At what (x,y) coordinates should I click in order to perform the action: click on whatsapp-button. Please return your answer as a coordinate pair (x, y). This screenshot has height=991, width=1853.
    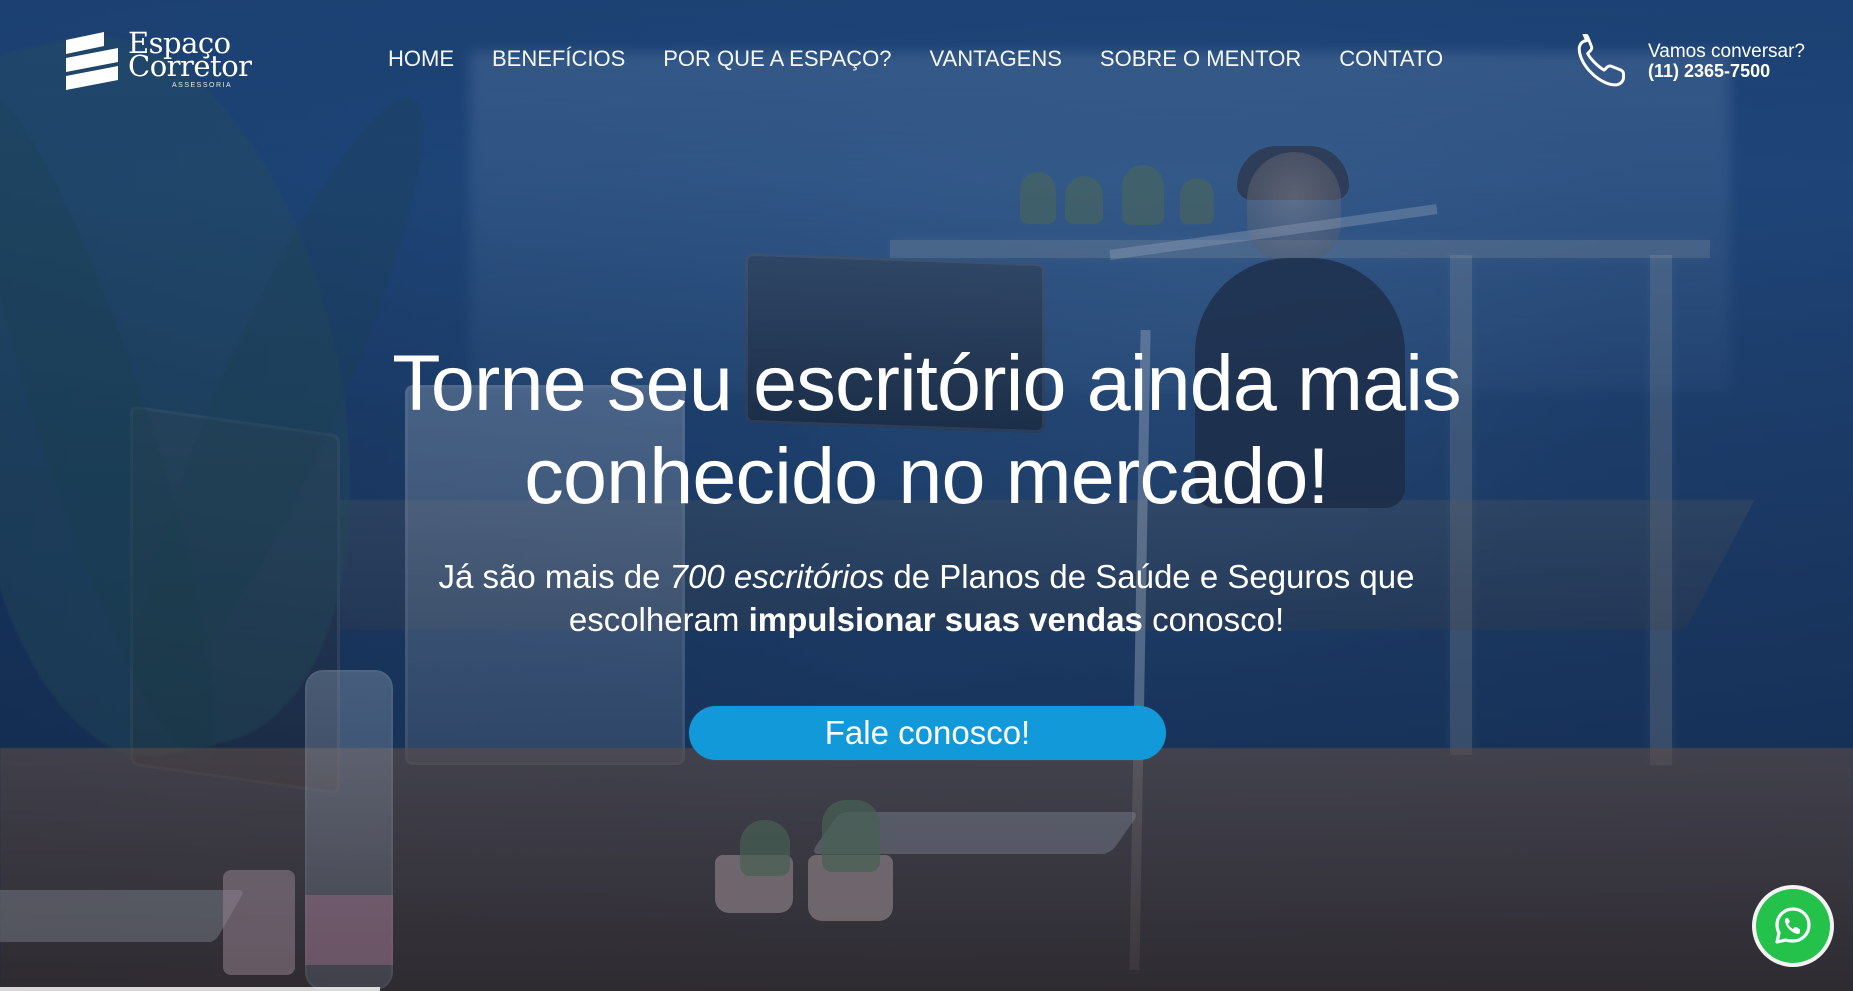
    Looking at the image, I should click on (1793, 926).